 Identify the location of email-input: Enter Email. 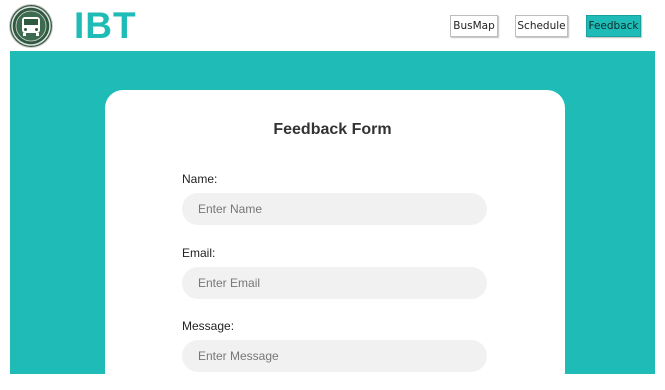
(334, 283).